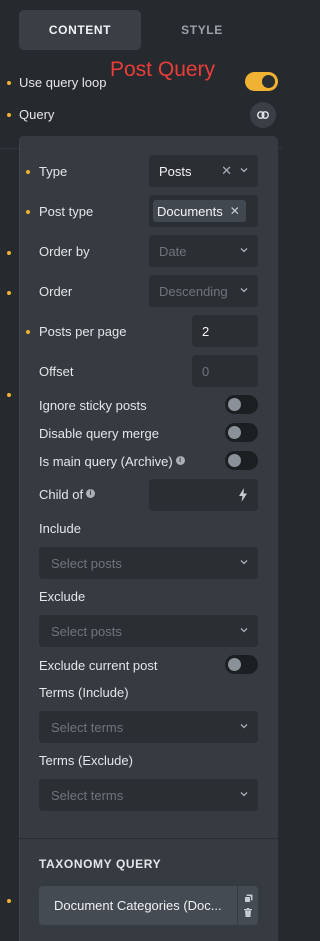 The width and height of the screenshot is (320, 941). Describe the element at coordinates (83, 331) in the screenshot. I see `posts-per-page-label: Posts per page` at that location.